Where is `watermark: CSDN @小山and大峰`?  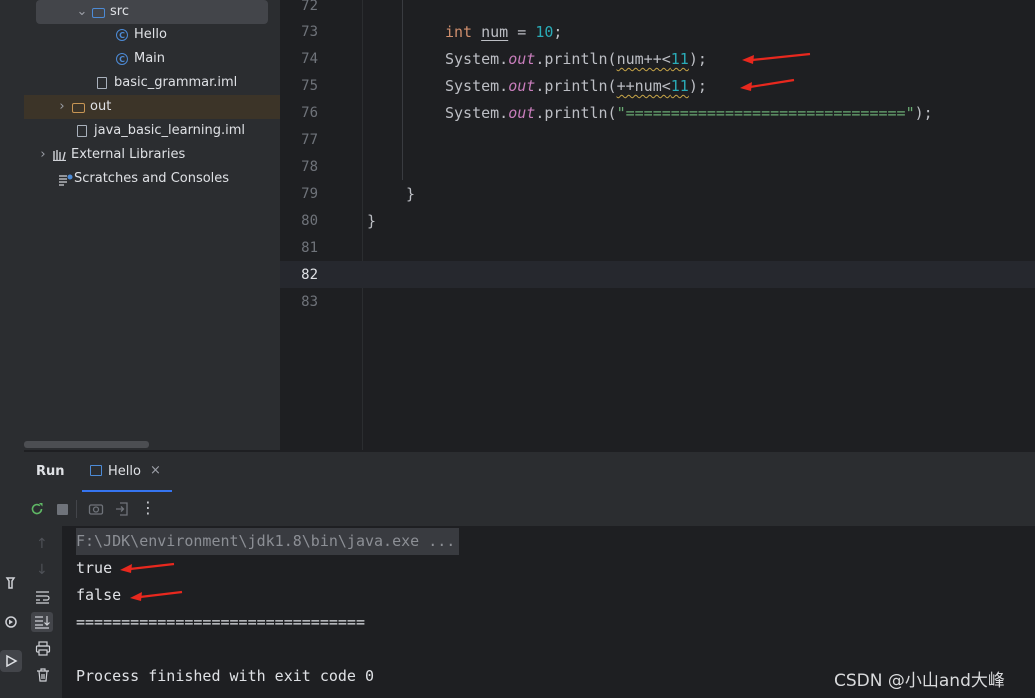
watermark: CSDN @小山and大峰 is located at coordinates (919, 681).